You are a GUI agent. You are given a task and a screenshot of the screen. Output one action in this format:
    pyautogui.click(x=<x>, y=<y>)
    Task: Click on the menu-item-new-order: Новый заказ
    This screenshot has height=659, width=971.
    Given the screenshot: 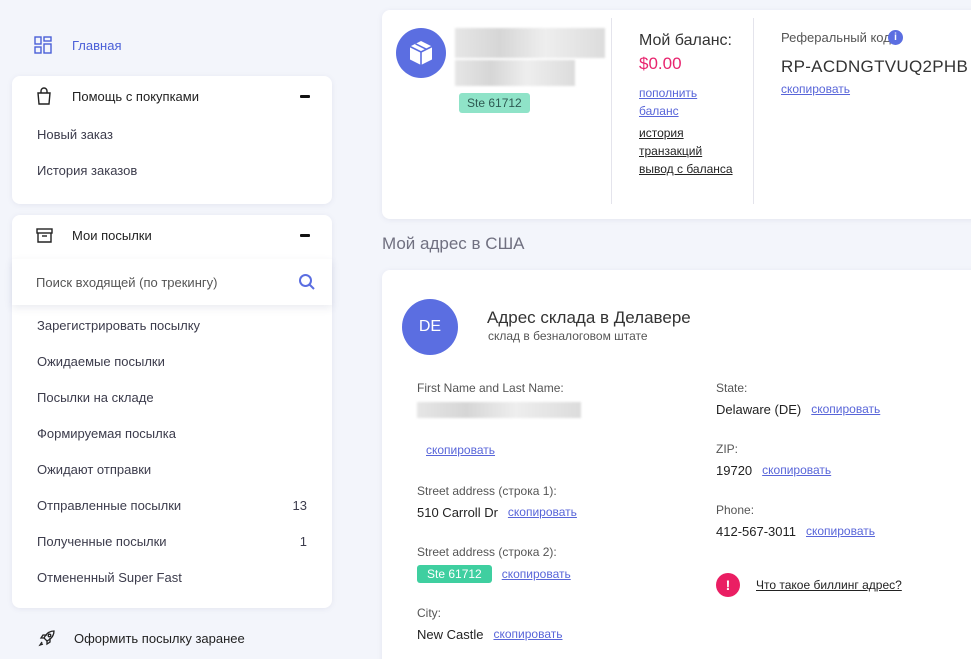 What is the action you would take?
    pyautogui.click(x=172, y=134)
    